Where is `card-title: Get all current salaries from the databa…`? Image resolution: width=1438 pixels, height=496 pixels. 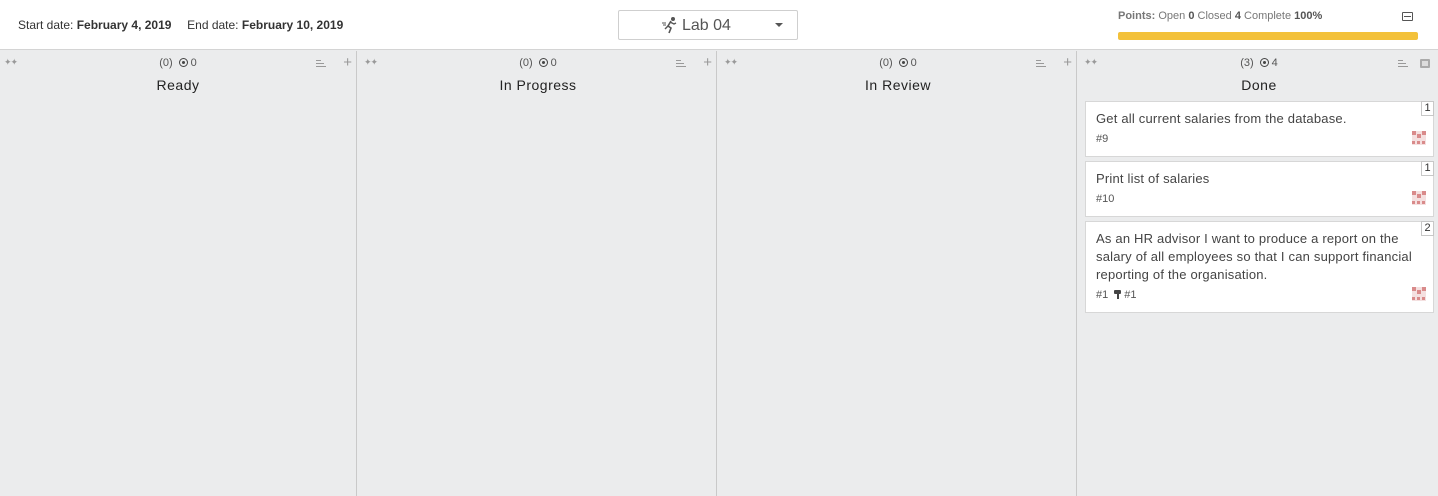
card-title: Get all current salaries from the databa… is located at coordinates (1260, 119).